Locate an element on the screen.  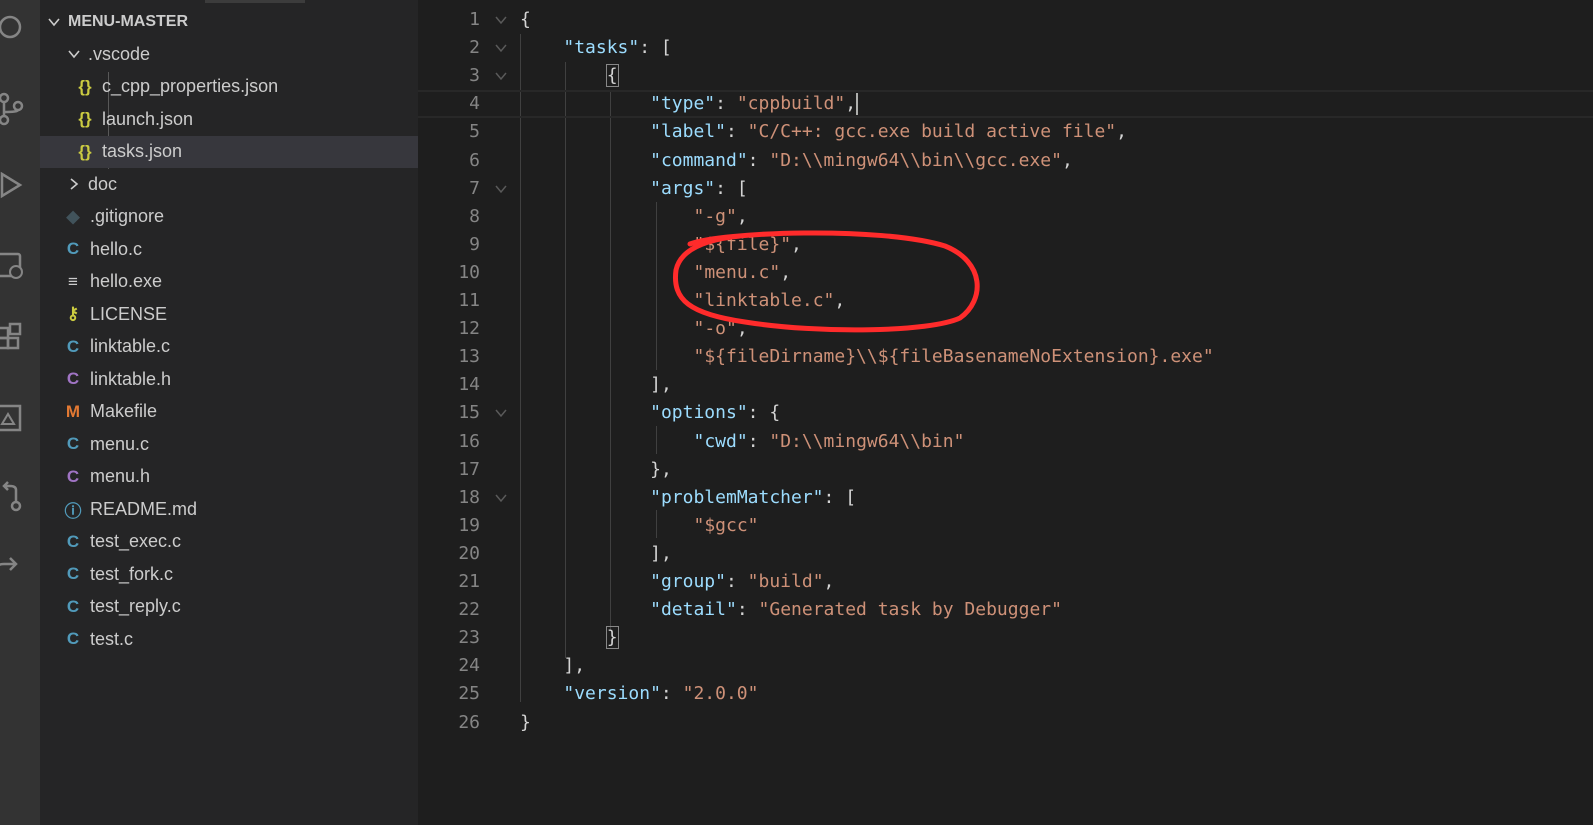
file-name-label: .vscode is located at coordinates (119, 53).